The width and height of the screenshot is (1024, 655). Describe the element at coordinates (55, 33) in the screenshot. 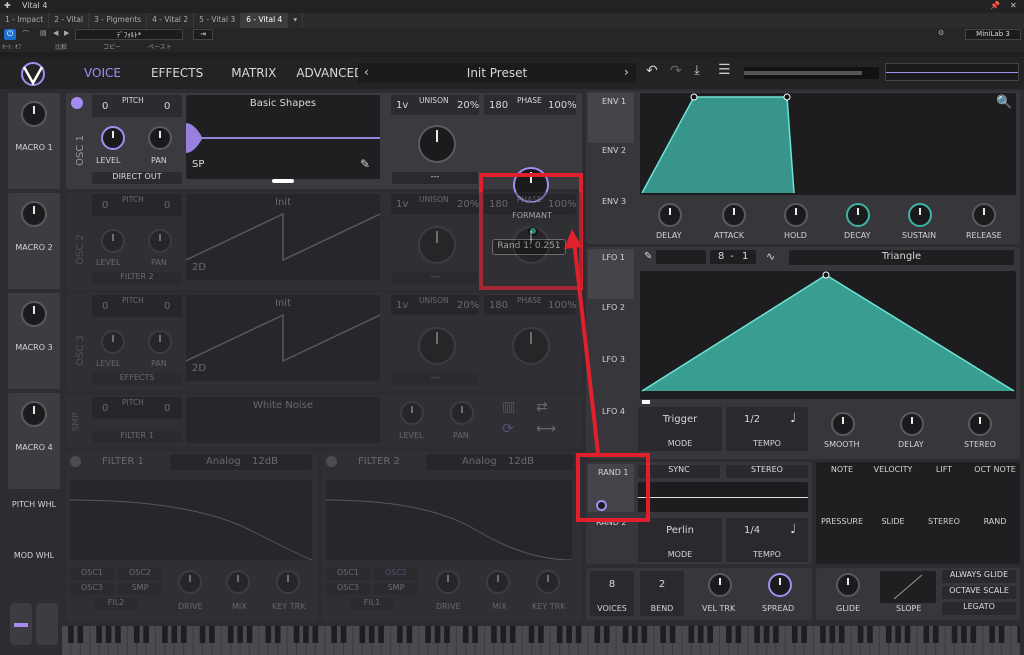

I see `prev-icon: ◀` at that location.